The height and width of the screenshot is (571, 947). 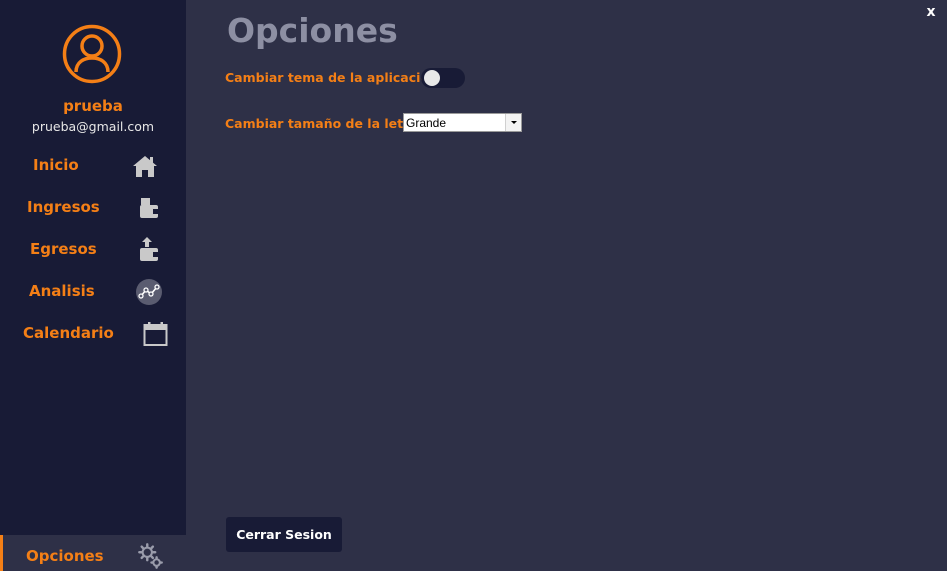 I want to click on analytics-icon, so click(x=149, y=292).